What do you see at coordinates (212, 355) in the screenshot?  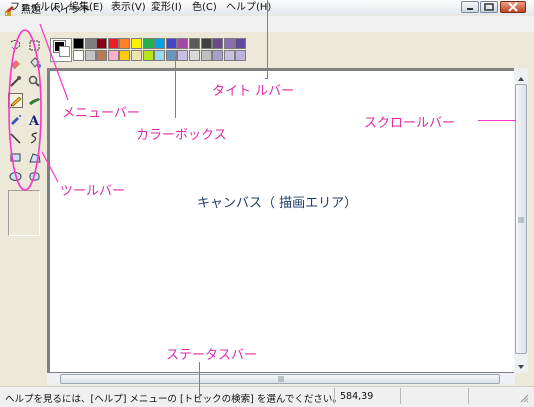 I see `annotation-status-bar: ステータスバー` at bounding box center [212, 355].